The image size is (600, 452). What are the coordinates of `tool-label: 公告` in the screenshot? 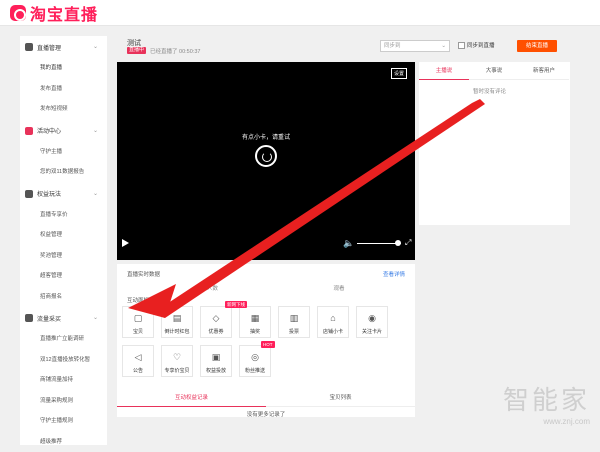 It's located at (138, 370).